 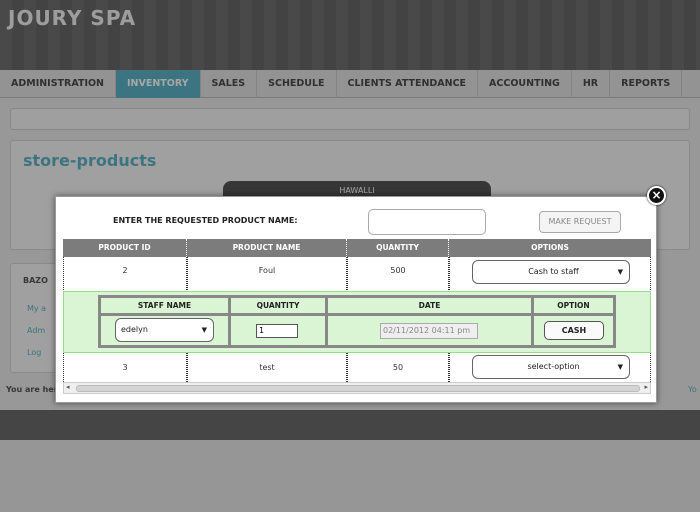 I want to click on staff-table-header: STAFF NAME QUANTITY DATE OPTION, so click(x=357, y=307).